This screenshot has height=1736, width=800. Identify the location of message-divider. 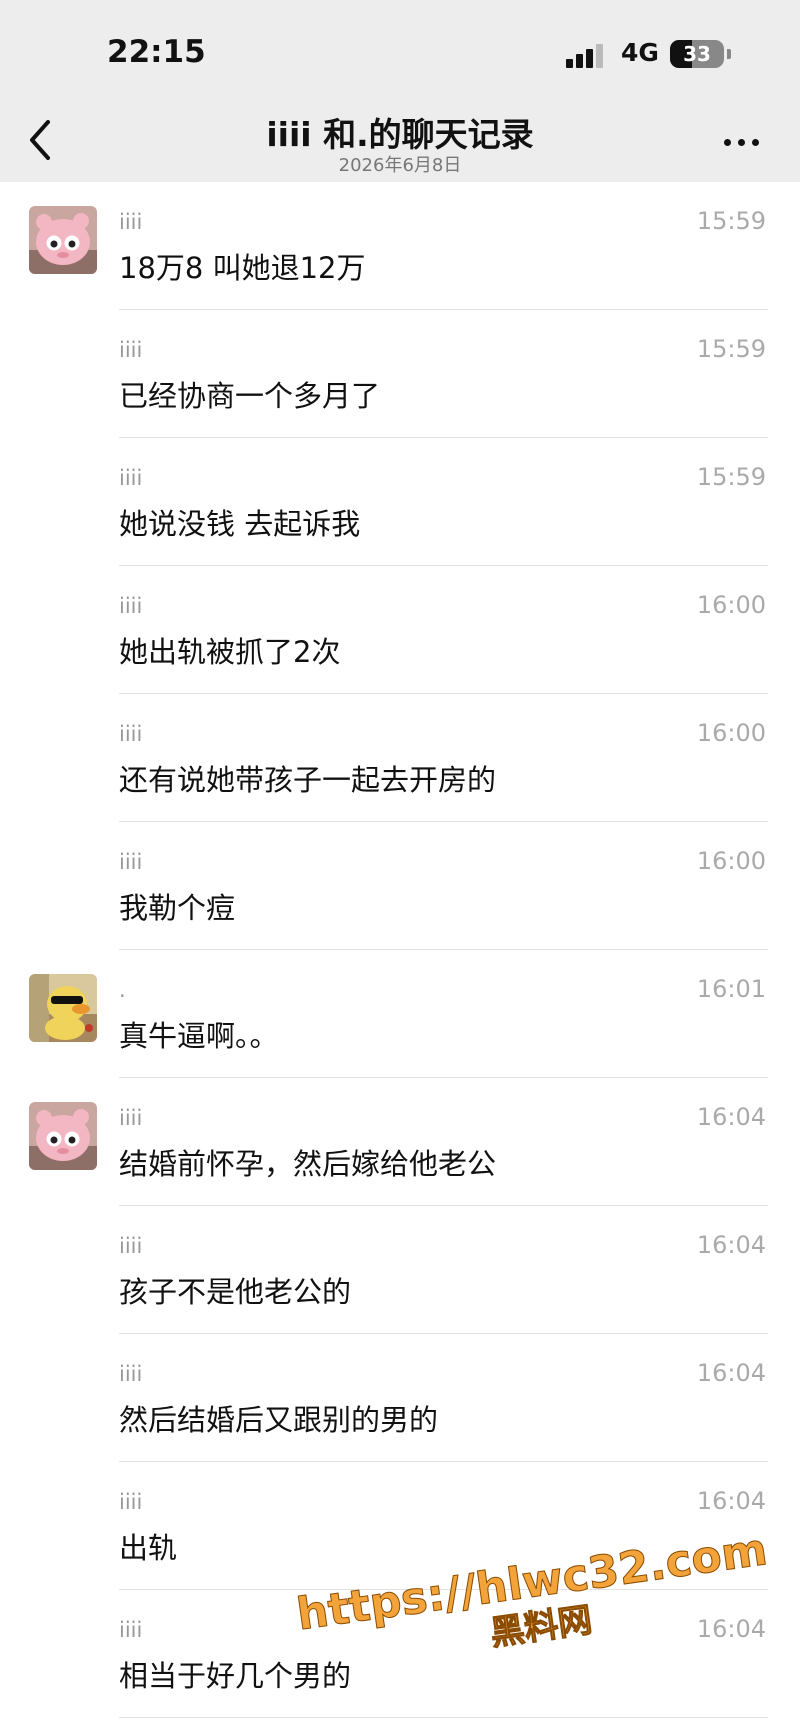
(443, 1717).